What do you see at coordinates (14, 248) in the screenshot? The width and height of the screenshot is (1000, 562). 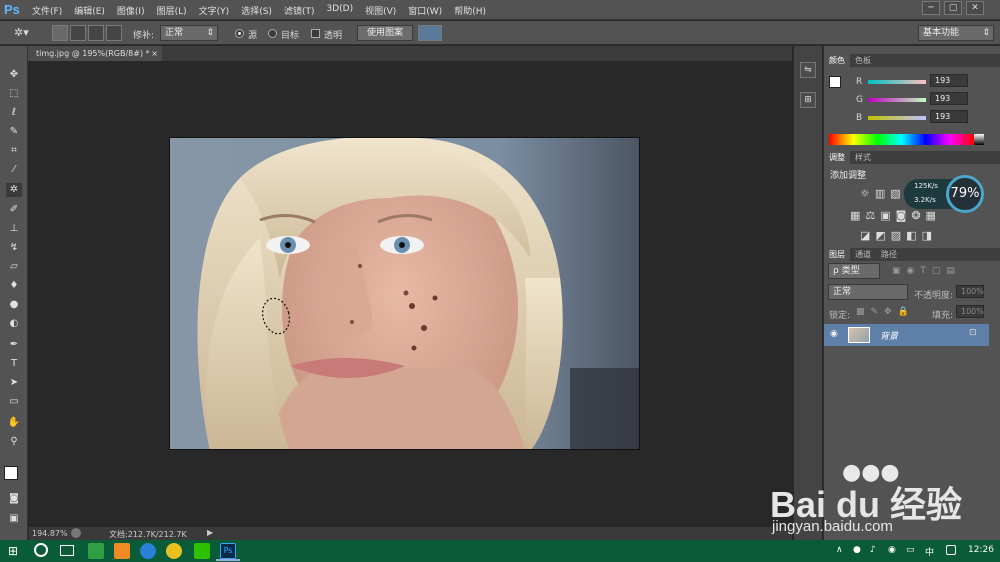 I see `history-brush-tool-icon: ↯` at bounding box center [14, 248].